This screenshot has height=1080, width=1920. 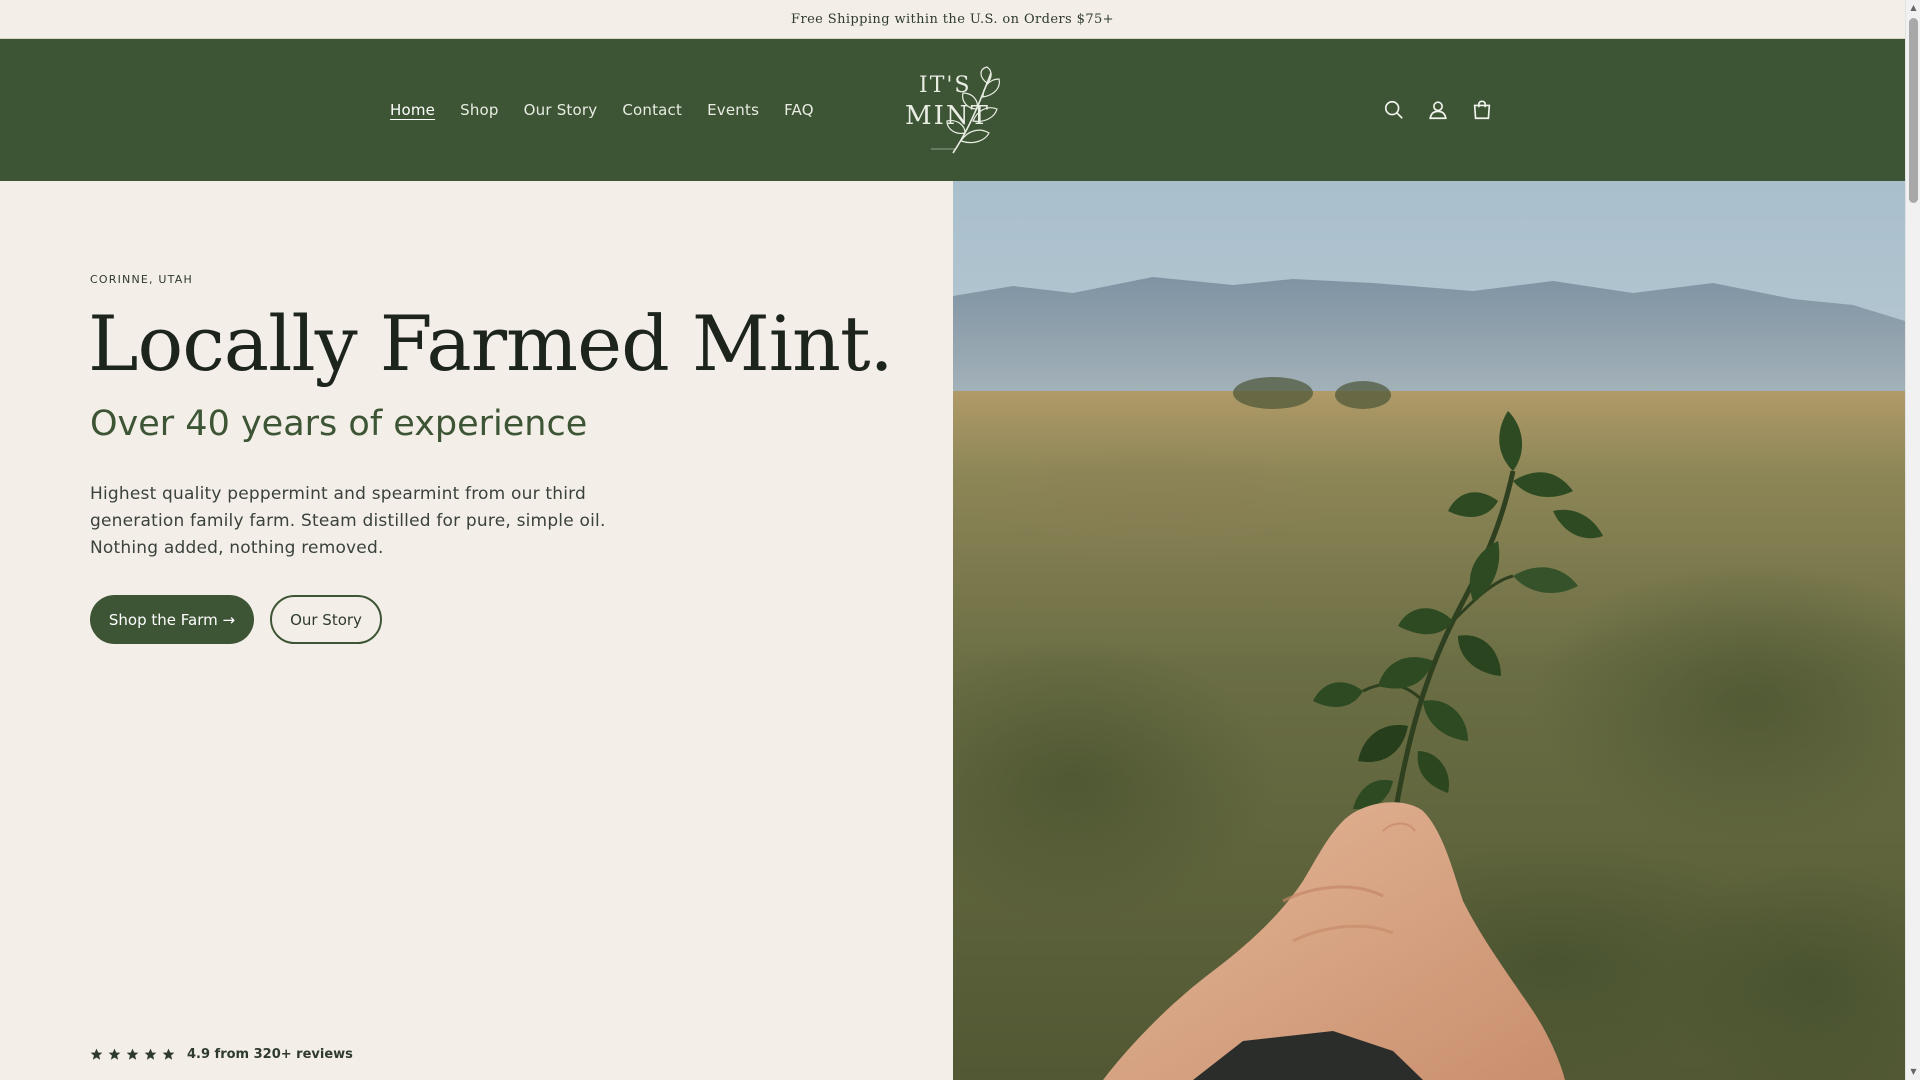 I want to click on rating-text: 4.9 from 320+ reviews, so click(x=270, y=1054).